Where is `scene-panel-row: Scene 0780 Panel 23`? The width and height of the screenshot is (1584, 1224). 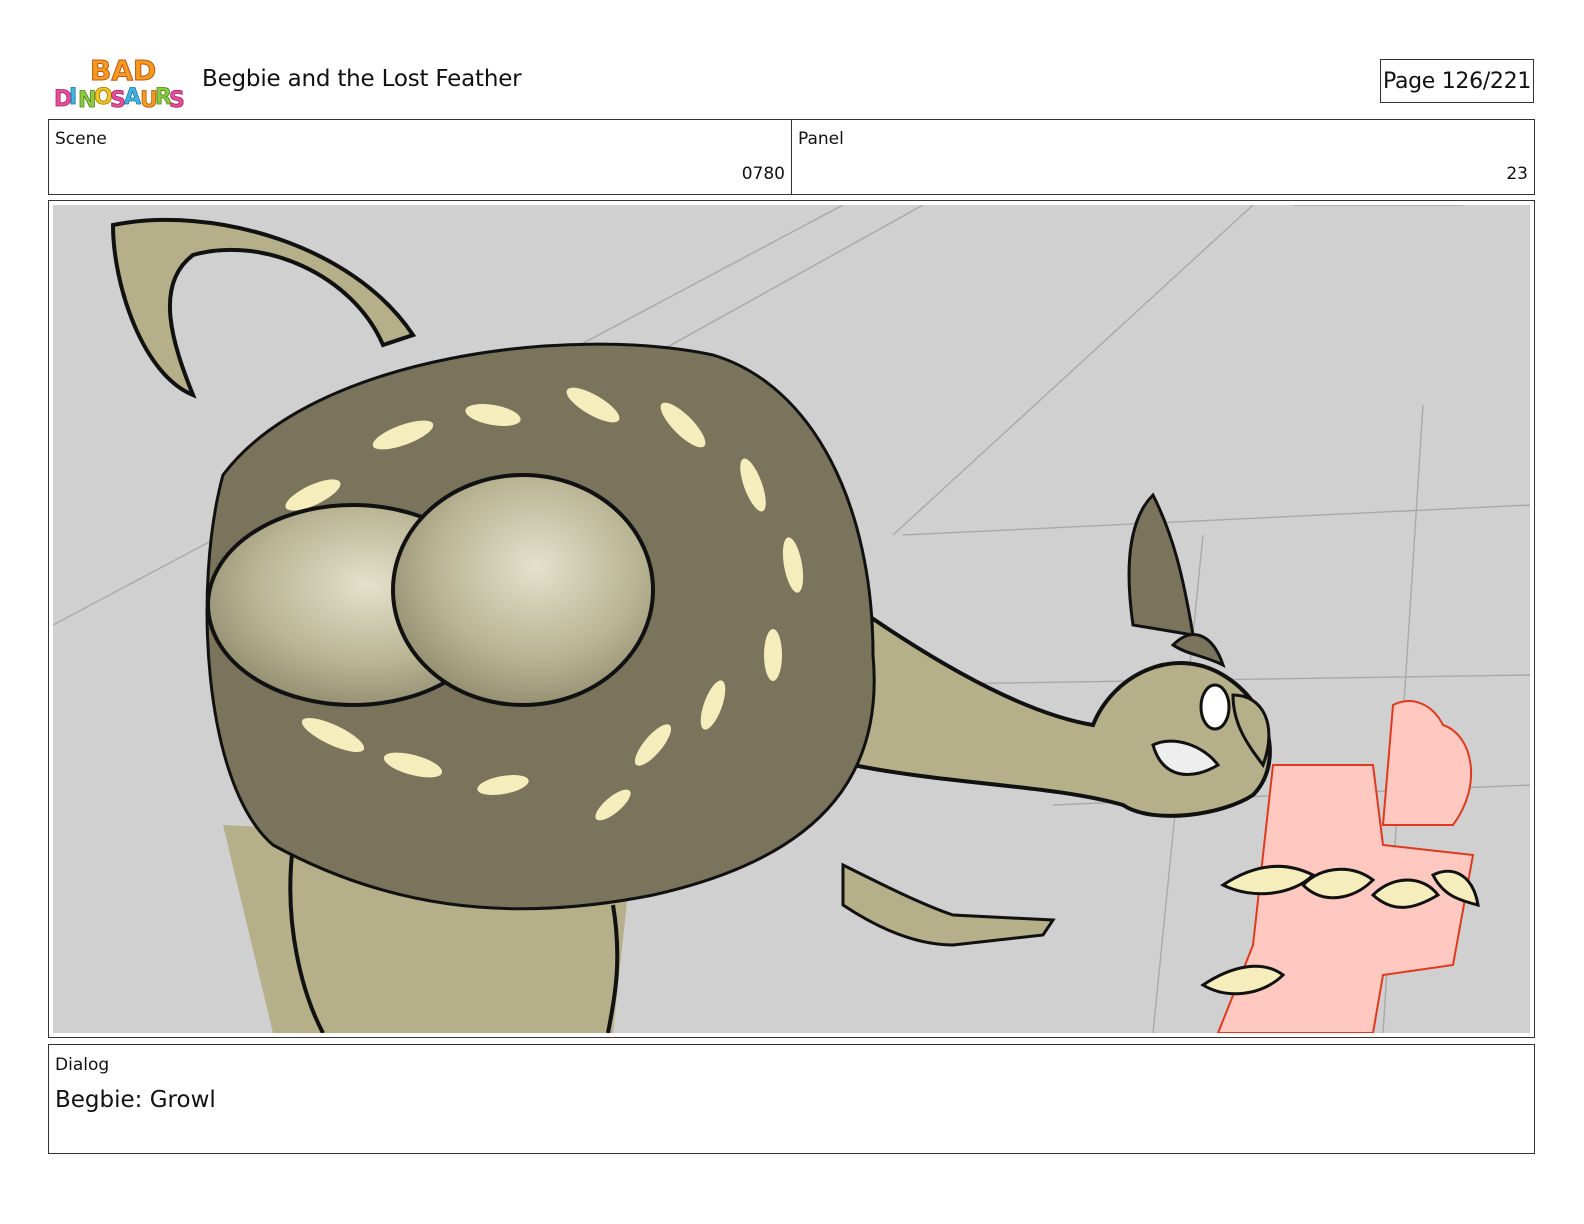 scene-panel-row: Scene 0780 Panel 23 is located at coordinates (791, 157).